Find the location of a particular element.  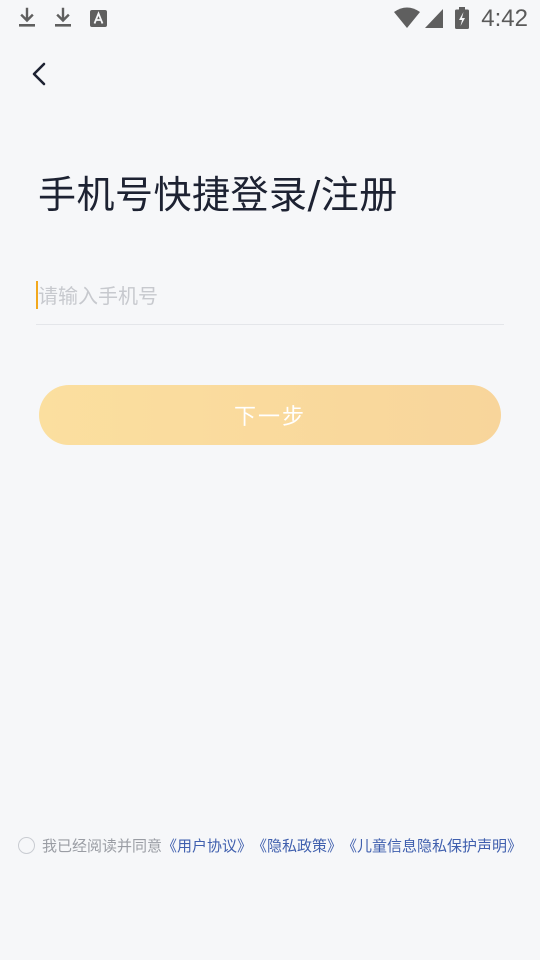

status-time: 4:42 is located at coordinates (504, 18).